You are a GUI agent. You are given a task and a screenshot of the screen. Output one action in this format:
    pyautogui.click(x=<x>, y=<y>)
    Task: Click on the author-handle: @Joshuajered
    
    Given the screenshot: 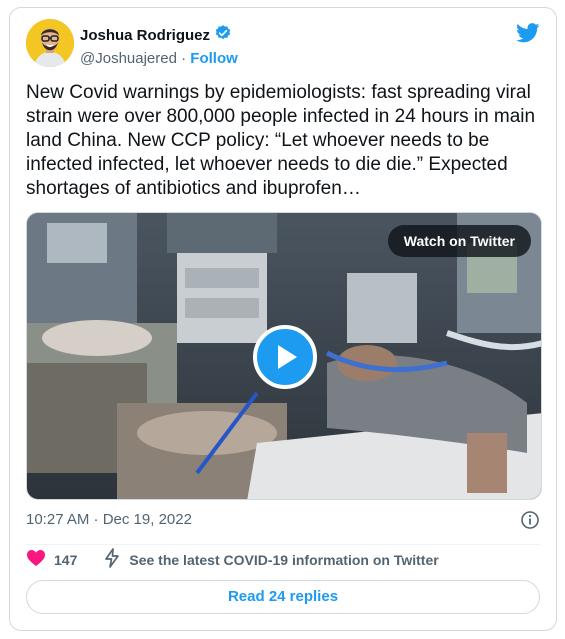 What is the action you would take?
    pyautogui.click(x=128, y=58)
    